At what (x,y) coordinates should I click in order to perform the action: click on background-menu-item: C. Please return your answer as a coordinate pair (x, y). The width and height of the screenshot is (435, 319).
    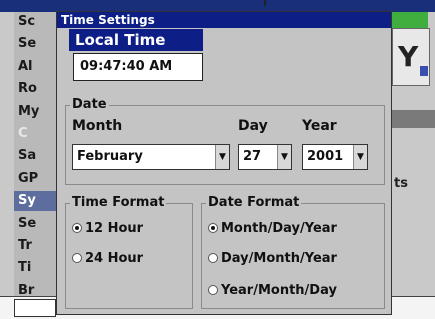
    Looking at the image, I should click on (38, 134).